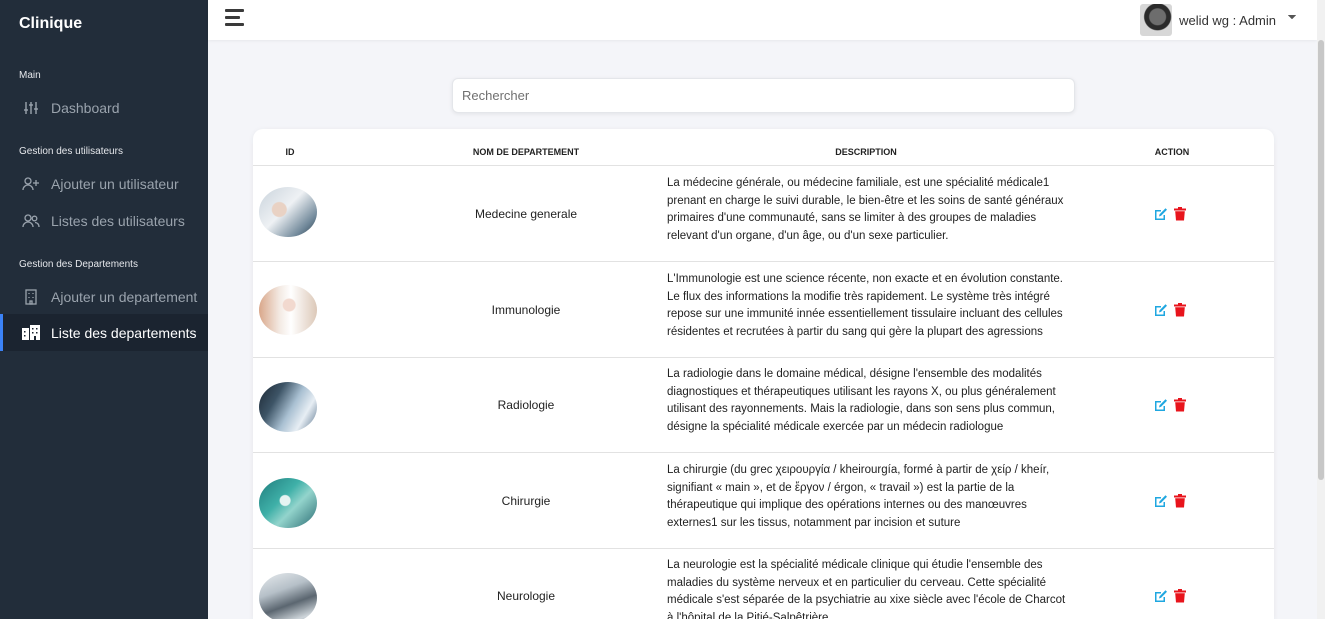  What do you see at coordinates (85, 107) in the screenshot?
I see `sidebar-item-label: Dashboard` at bounding box center [85, 107].